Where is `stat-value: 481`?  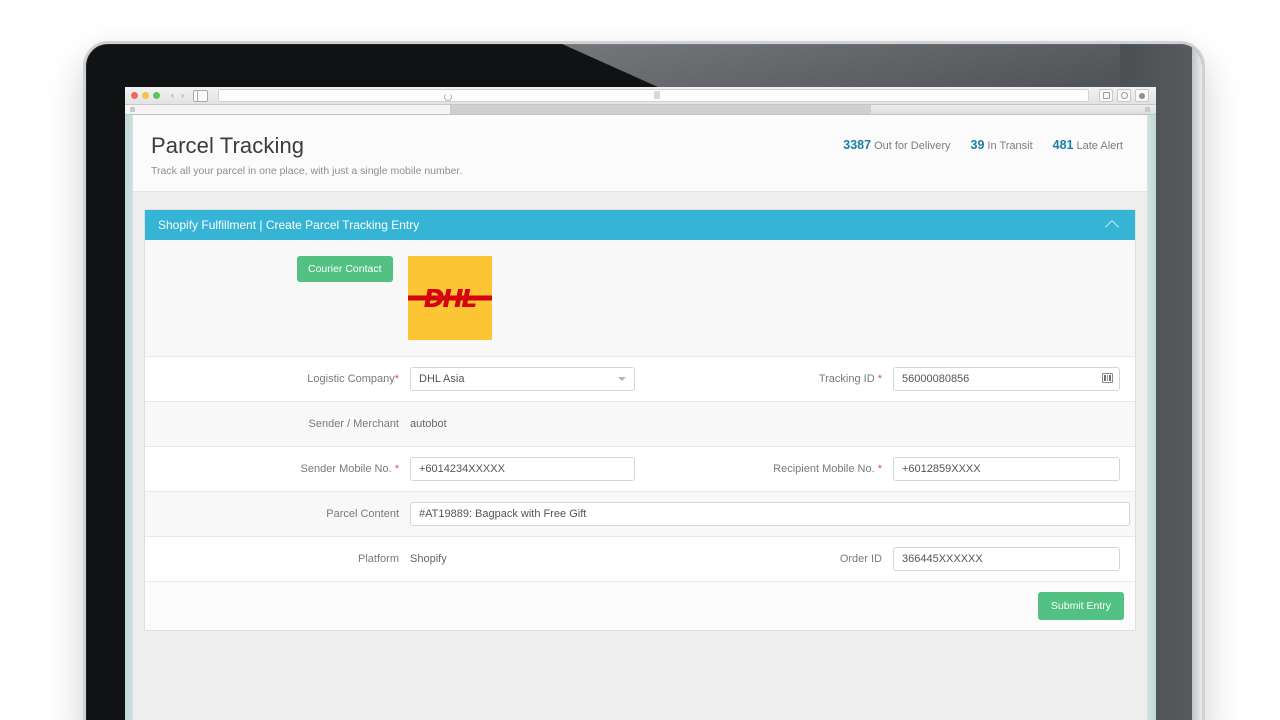
stat-value: 481 is located at coordinates (1063, 145).